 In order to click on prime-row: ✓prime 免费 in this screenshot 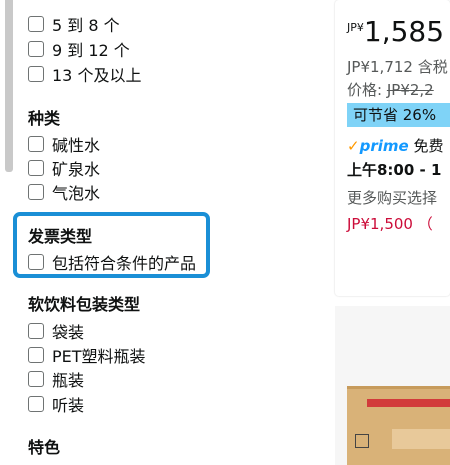, I will do `click(395, 145)`.